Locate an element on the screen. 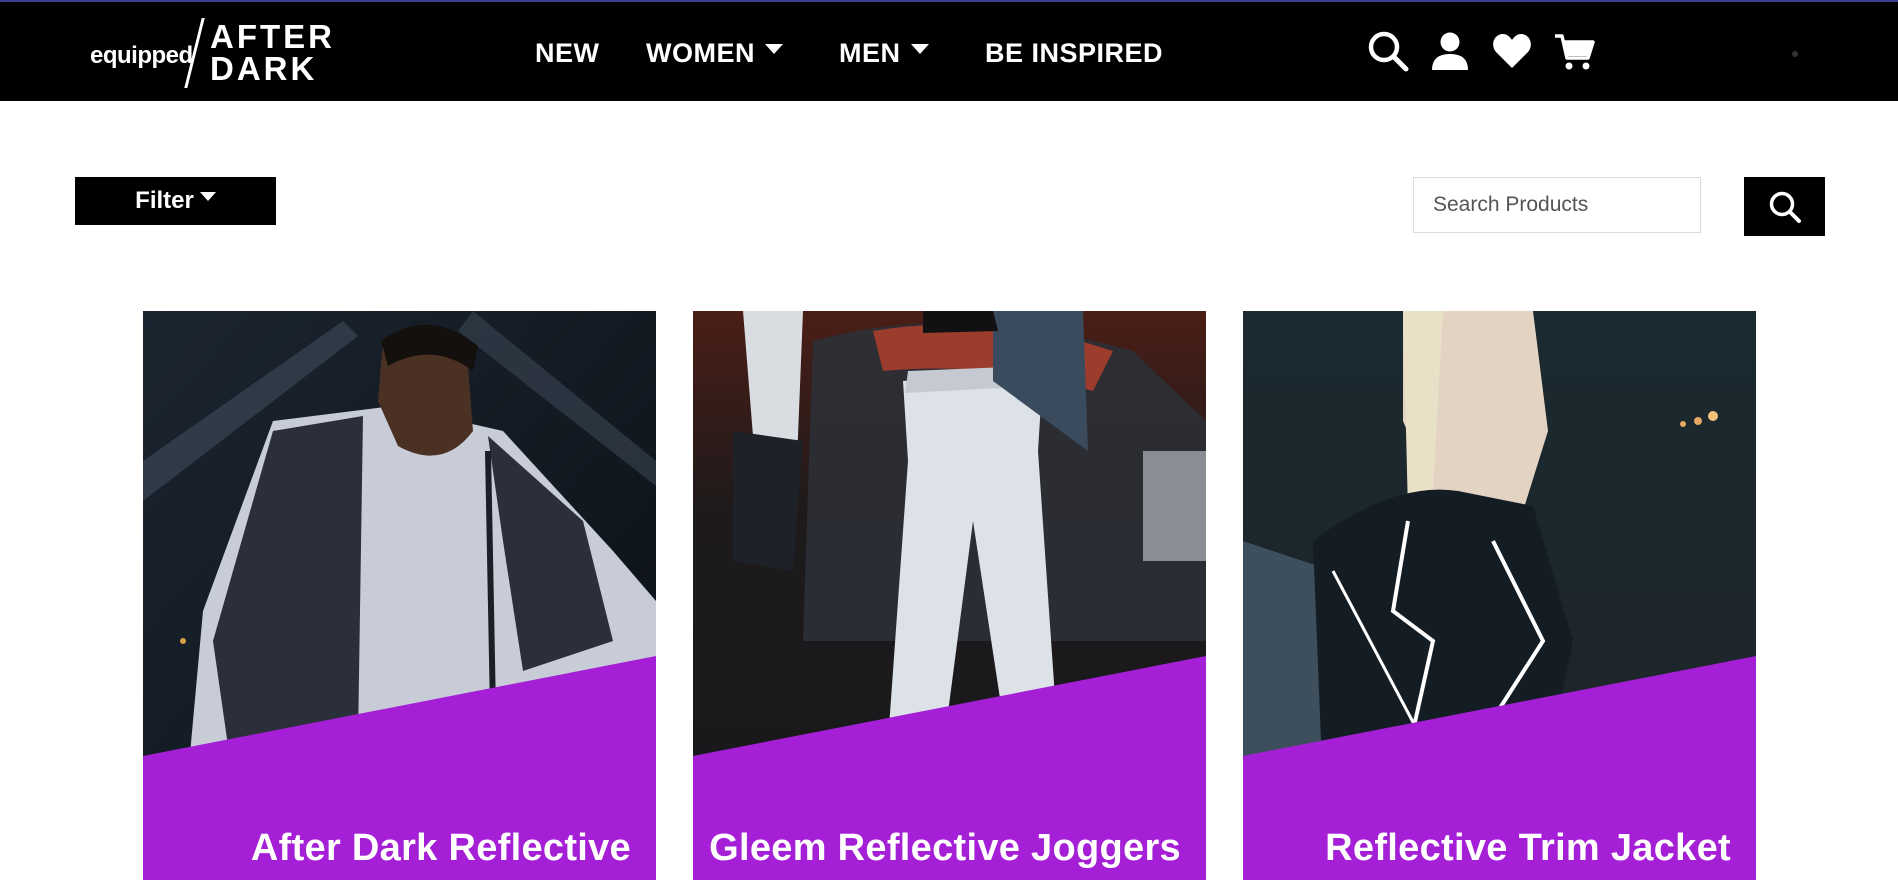 The width and height of the screenshot is (1898, 880). heart-icon is located at coordinates (1512, 51).